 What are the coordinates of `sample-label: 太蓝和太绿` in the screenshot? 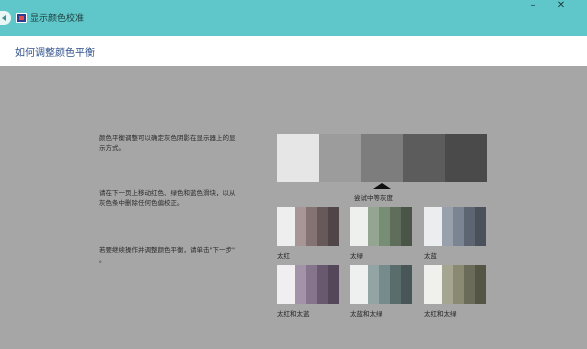 It's located at (366, 314).